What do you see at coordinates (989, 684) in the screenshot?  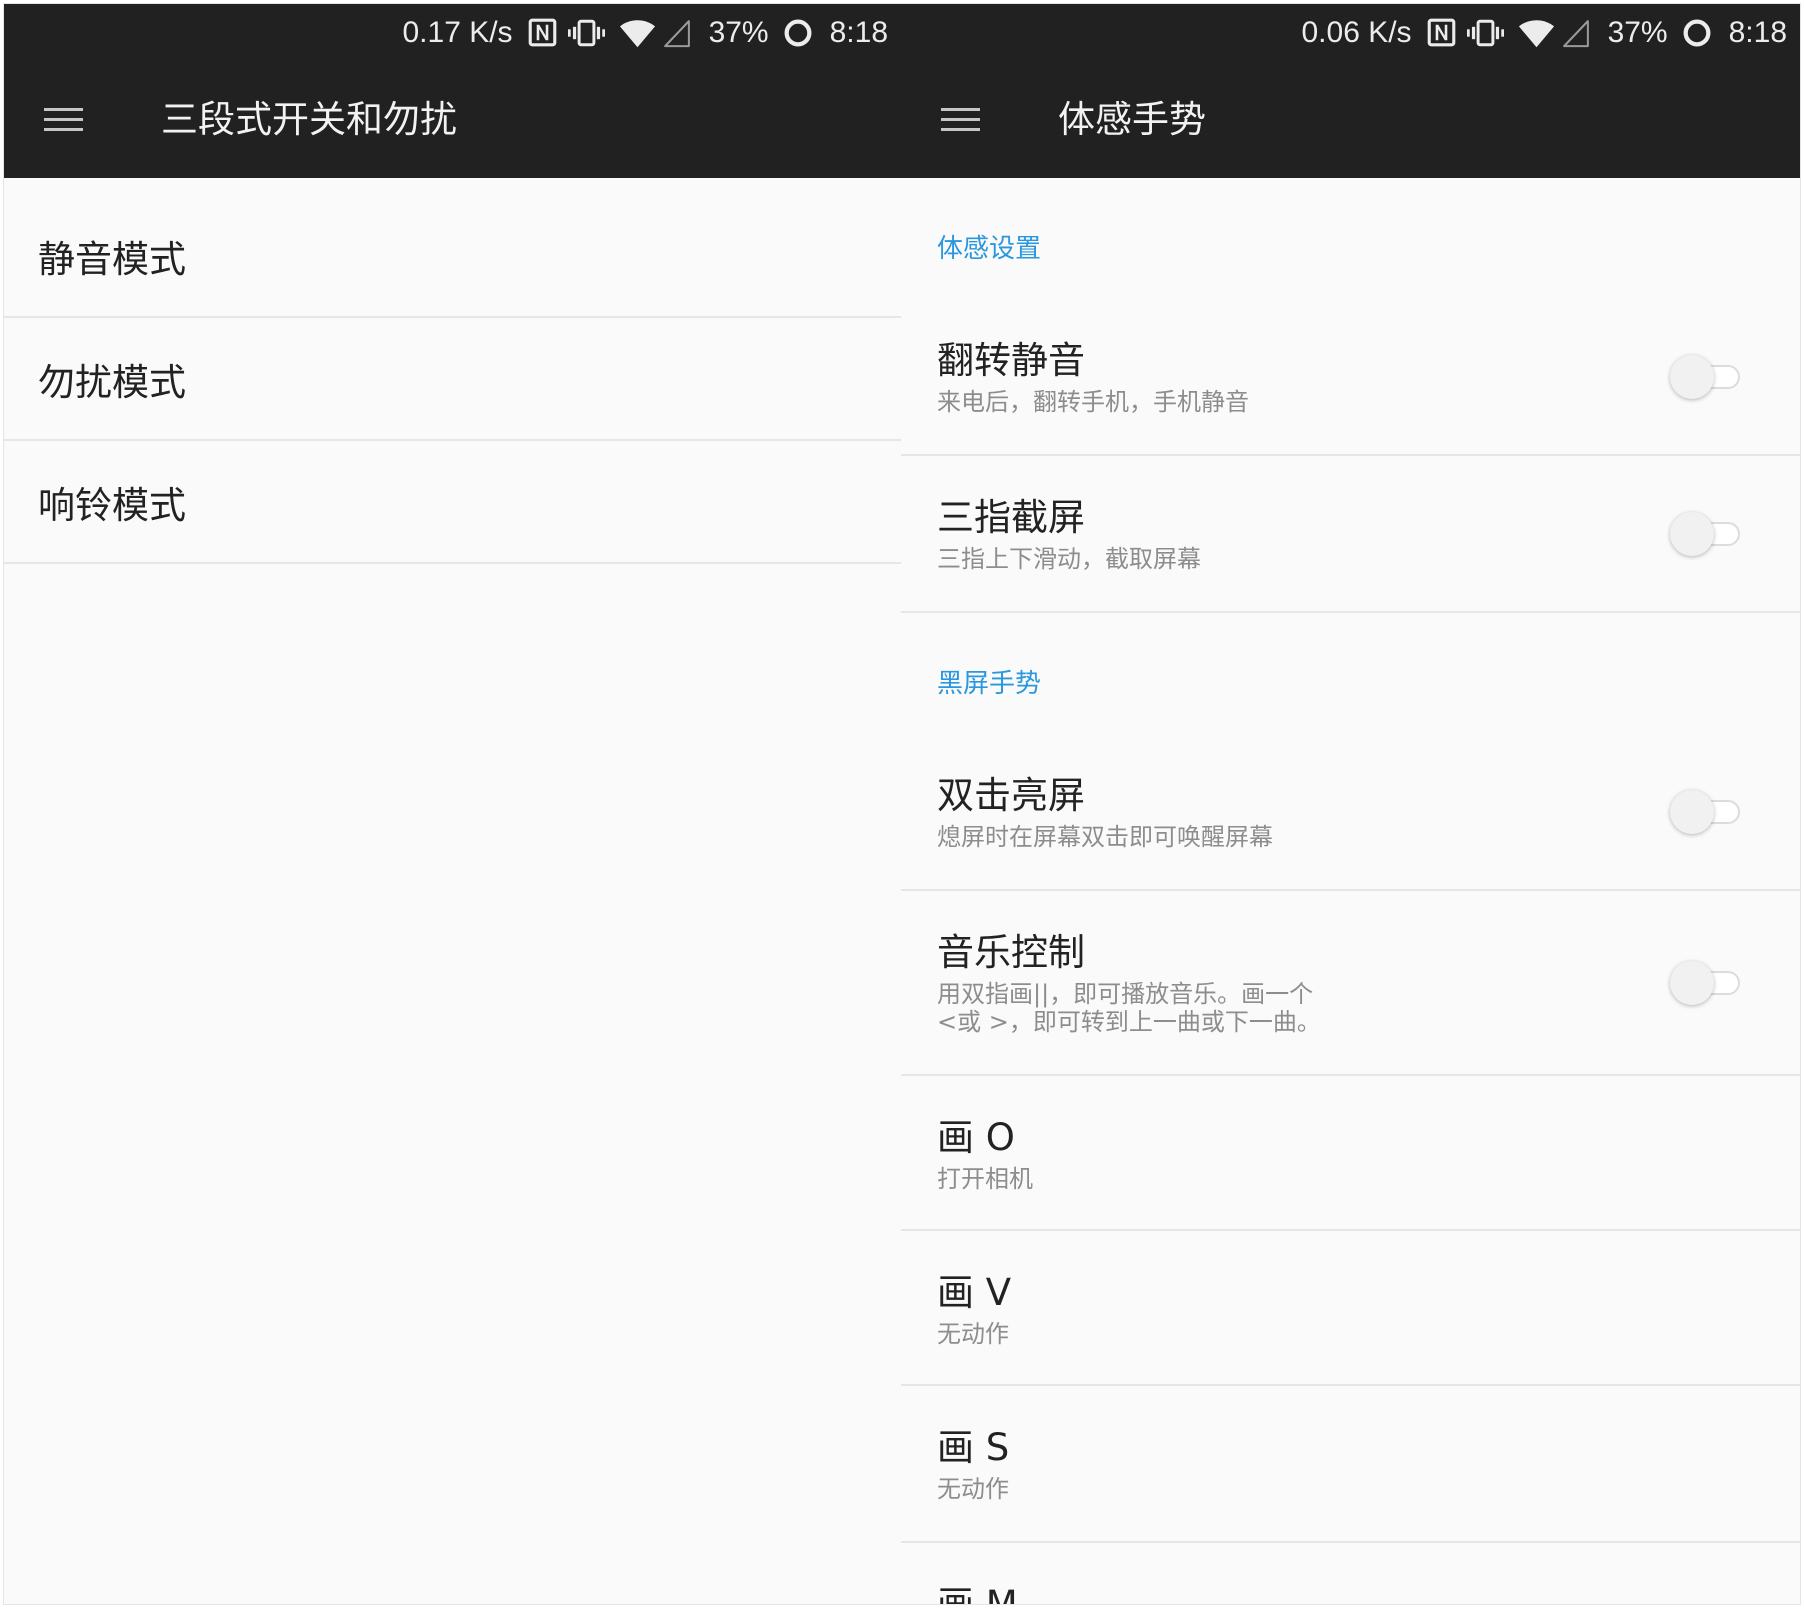 I see `section-header-screen-off-gestures: 黑屏手势` at bounding box center [989, 684].